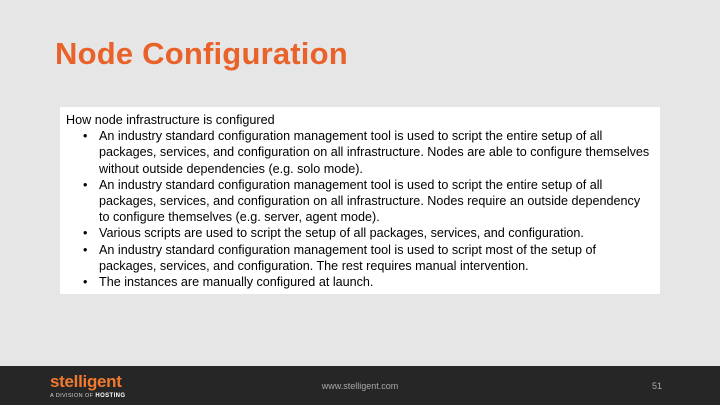 The width and height of the screenshot is (720, 405). I want to click on page-number: 51, so click(657, 386).